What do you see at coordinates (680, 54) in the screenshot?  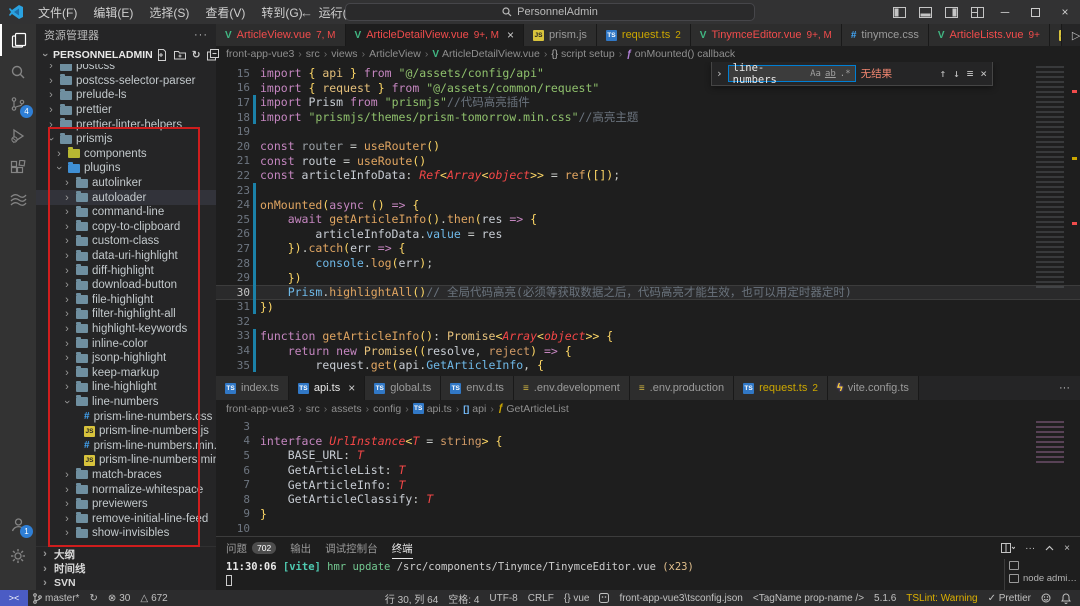 I see `breadcrumb-item-onmounted-callback: ƒ onMounted() callback` at bounding box center [680, 54].